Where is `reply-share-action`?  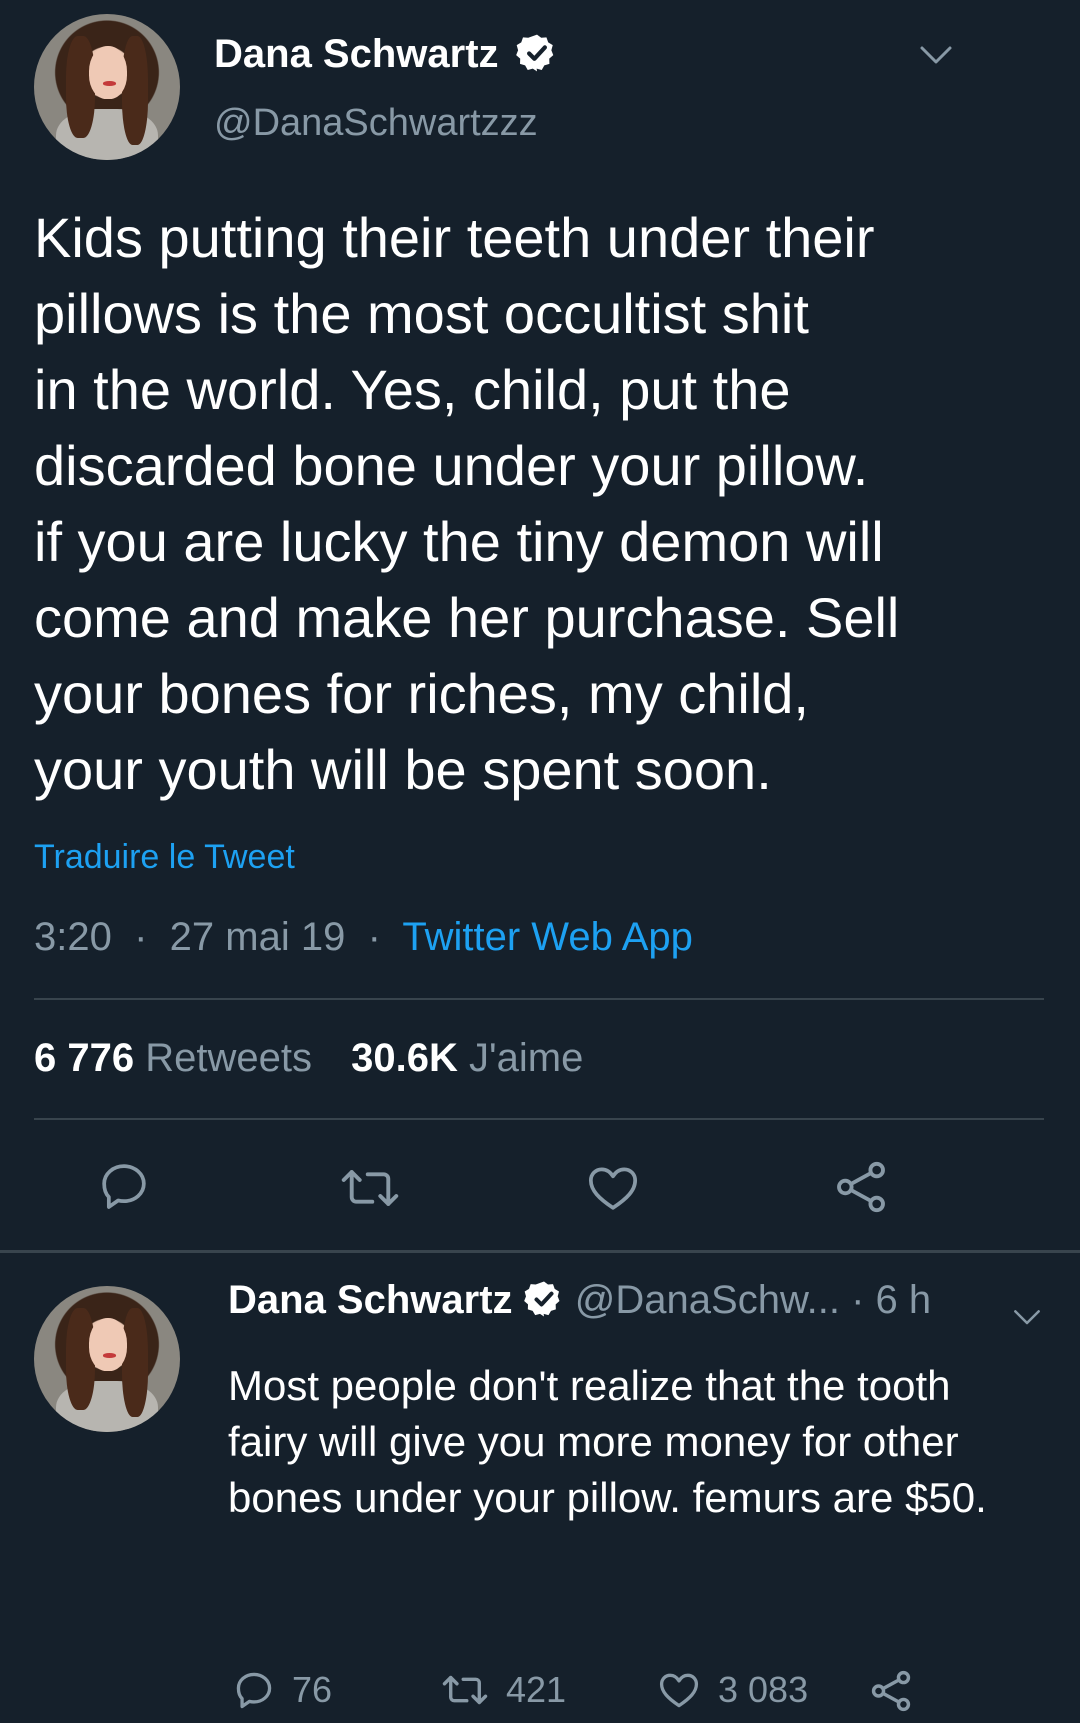 reply-share-action is located at coordinates (891, 1691).